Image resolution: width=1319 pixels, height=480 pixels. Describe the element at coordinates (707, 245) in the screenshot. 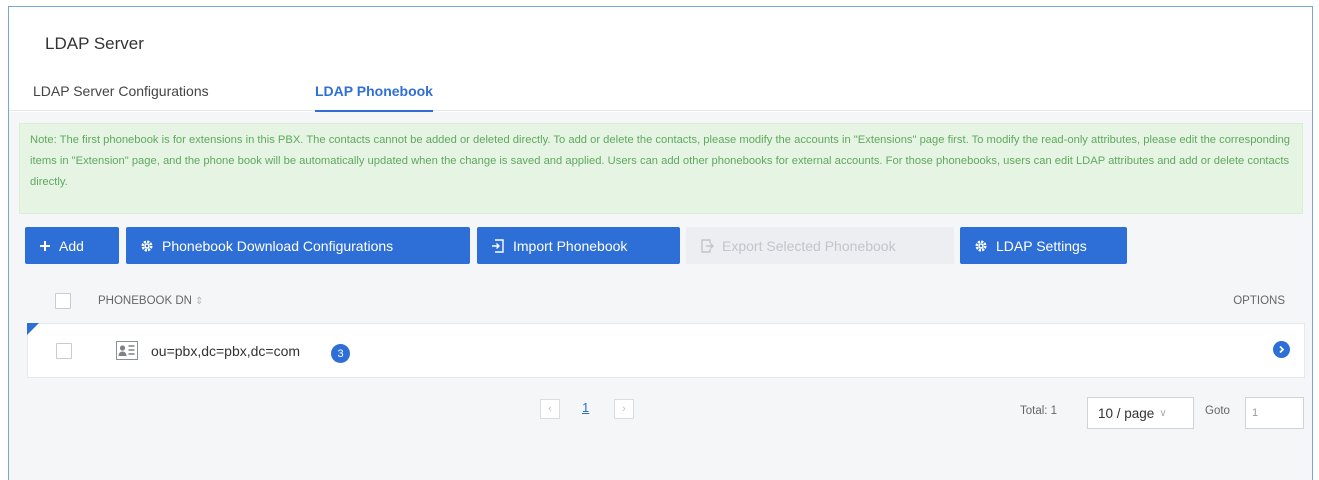

I see `export-icon` at that location.